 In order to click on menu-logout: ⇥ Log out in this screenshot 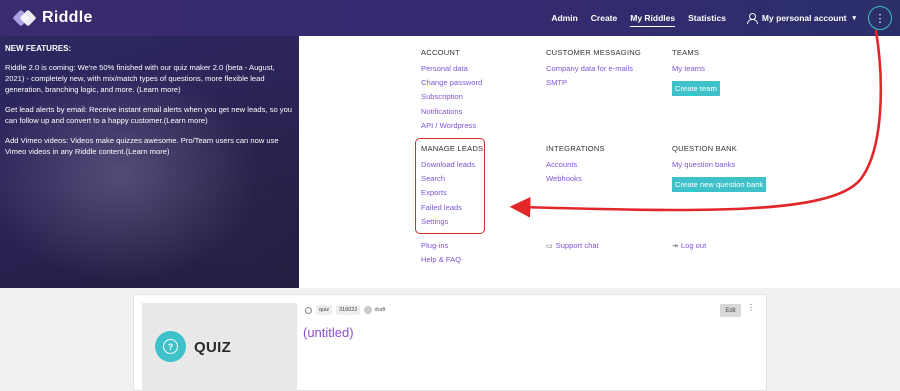, I will do `click(689, 246)`.